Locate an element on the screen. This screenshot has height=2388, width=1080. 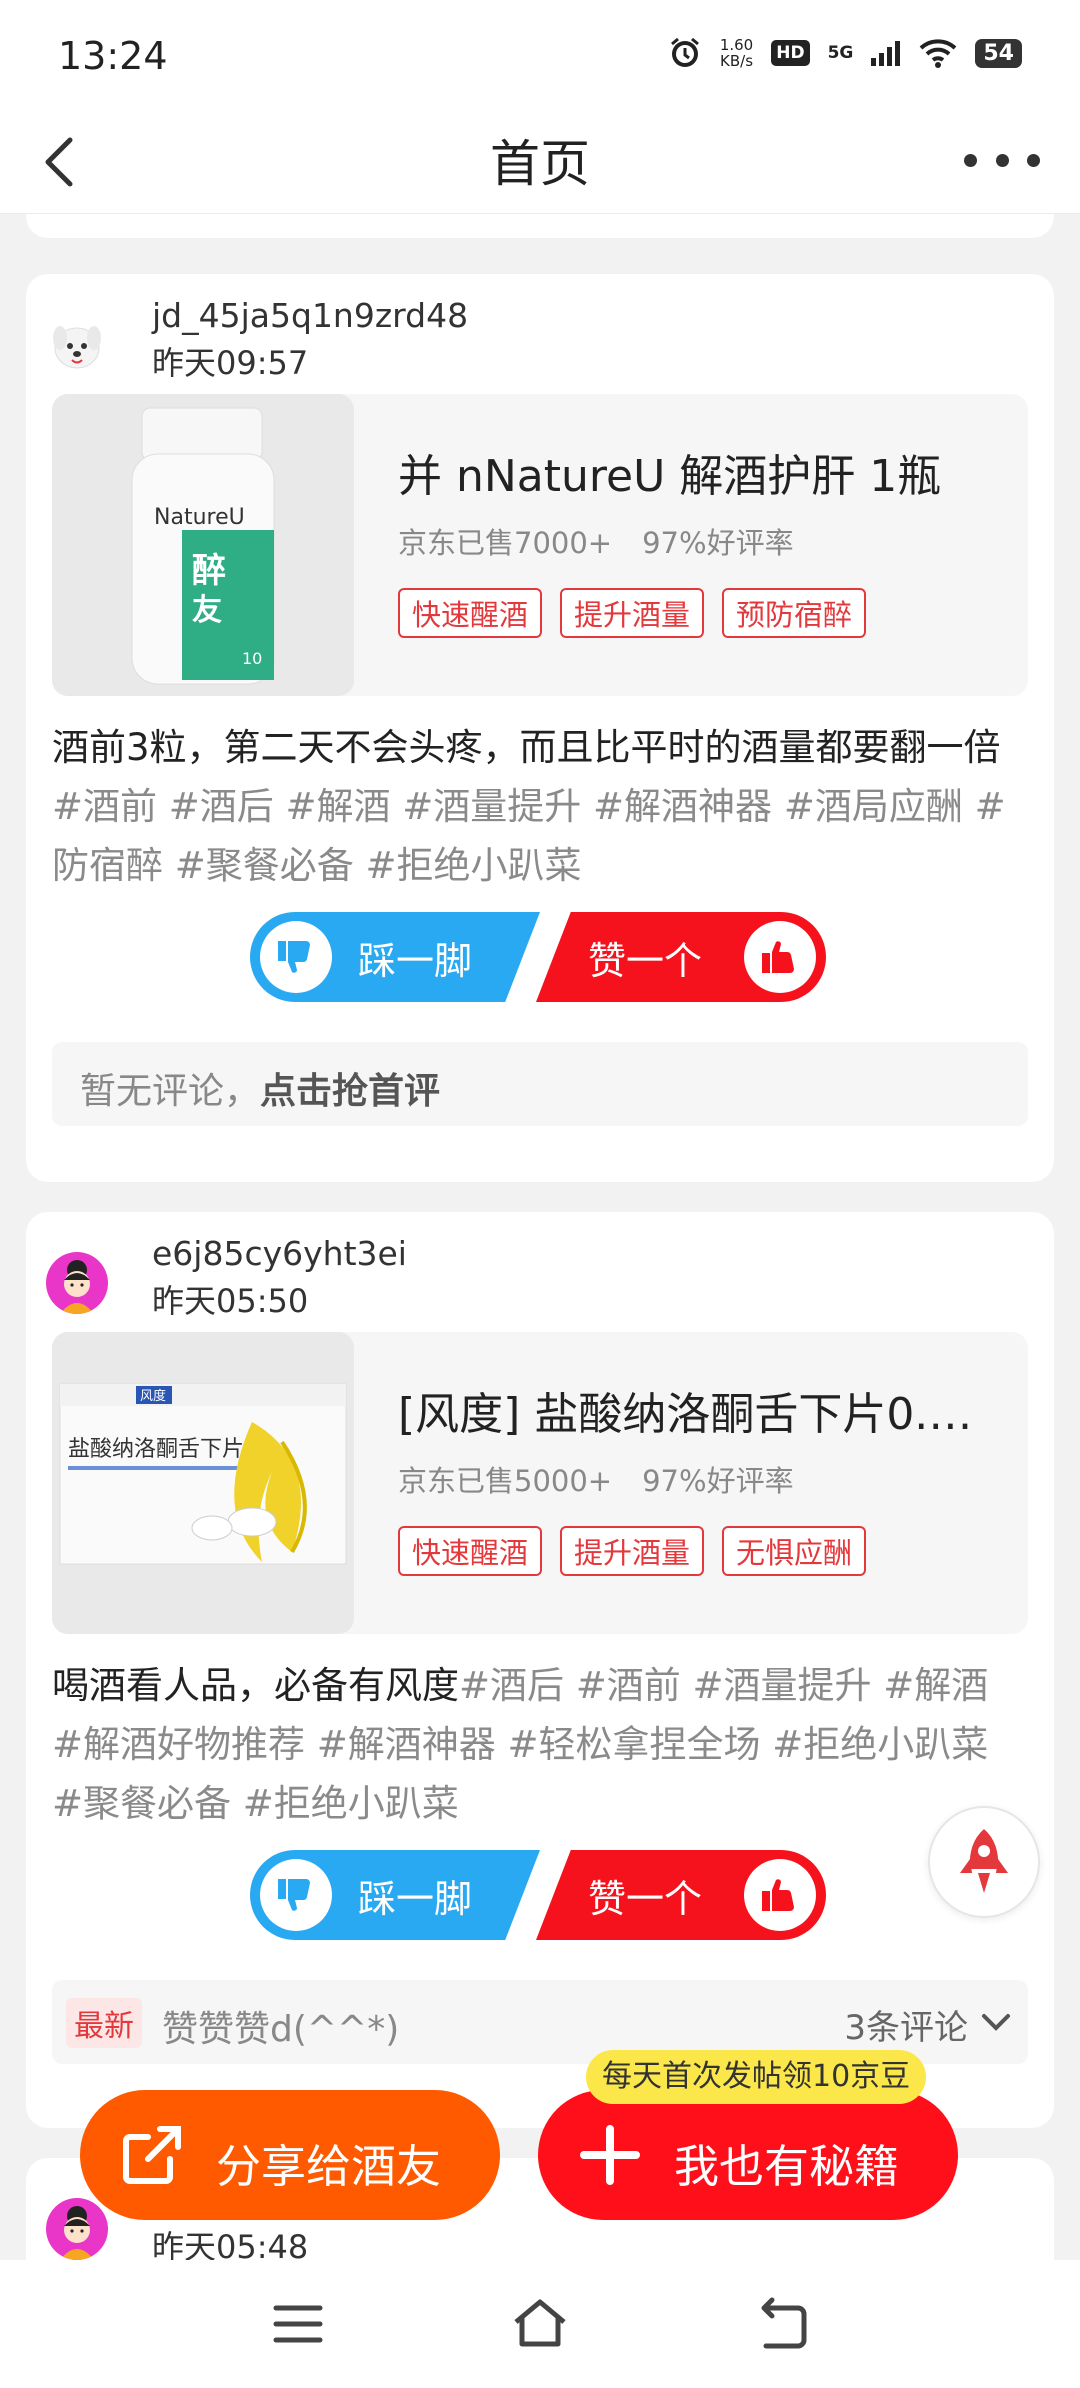
signal-icon is located at coordinates (886, 53).